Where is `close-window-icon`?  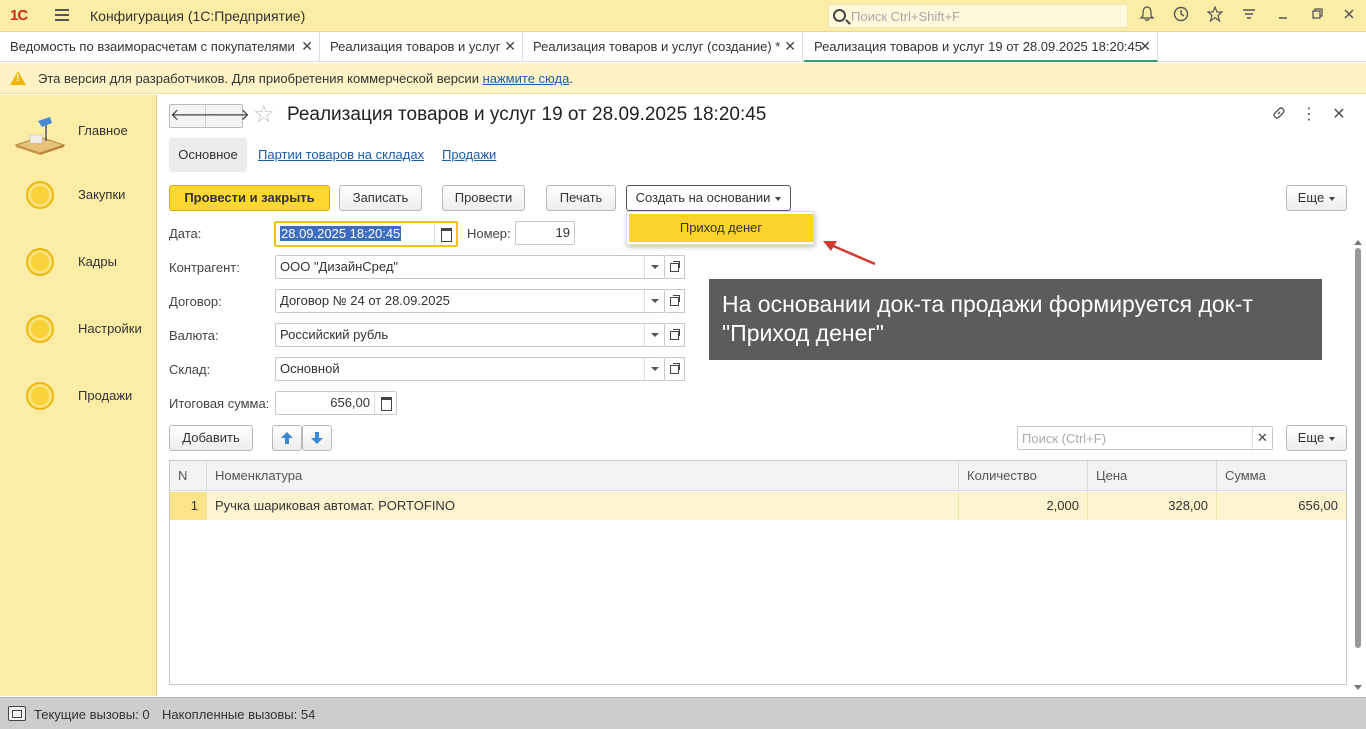 close-window-icon is located at coordinates (1349, 16).